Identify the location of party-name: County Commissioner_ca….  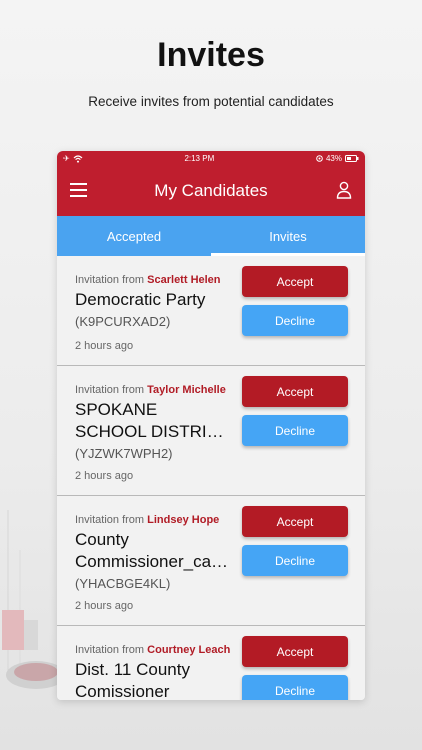
(155, 551).